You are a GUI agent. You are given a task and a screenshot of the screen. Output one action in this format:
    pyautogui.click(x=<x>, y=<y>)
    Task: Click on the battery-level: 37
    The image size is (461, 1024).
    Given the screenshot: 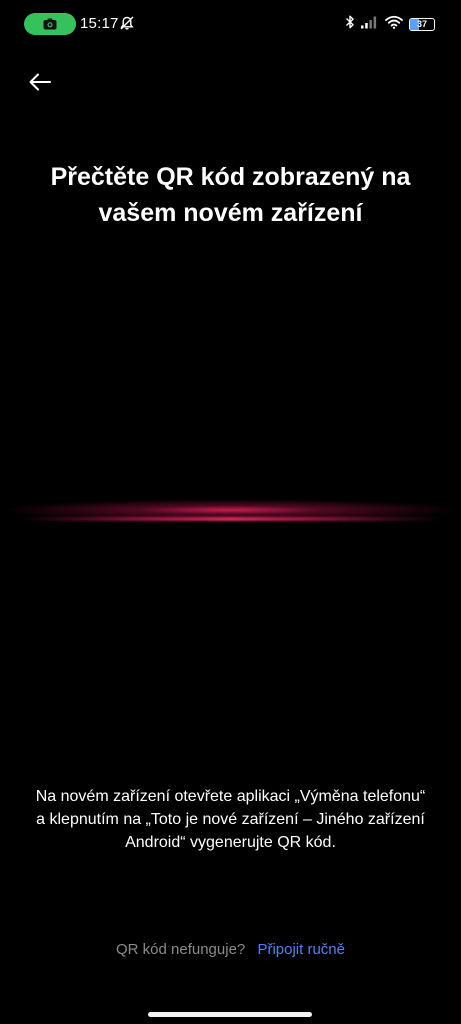 What is the action you would take?
    pyautogui.click(x=421, y=23)
    